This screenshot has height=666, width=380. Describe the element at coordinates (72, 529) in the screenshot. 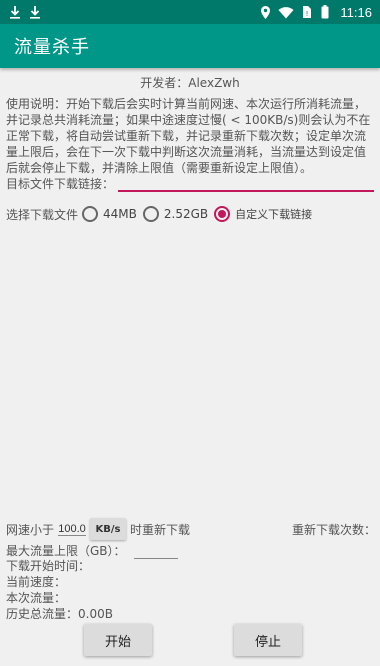

I see `speed-threshold-input: 100.0` at that location.